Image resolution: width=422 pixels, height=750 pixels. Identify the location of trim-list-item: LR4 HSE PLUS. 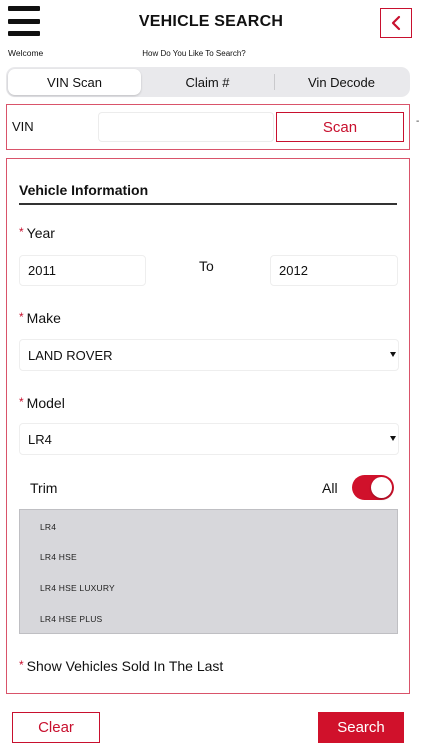
(71, 619).